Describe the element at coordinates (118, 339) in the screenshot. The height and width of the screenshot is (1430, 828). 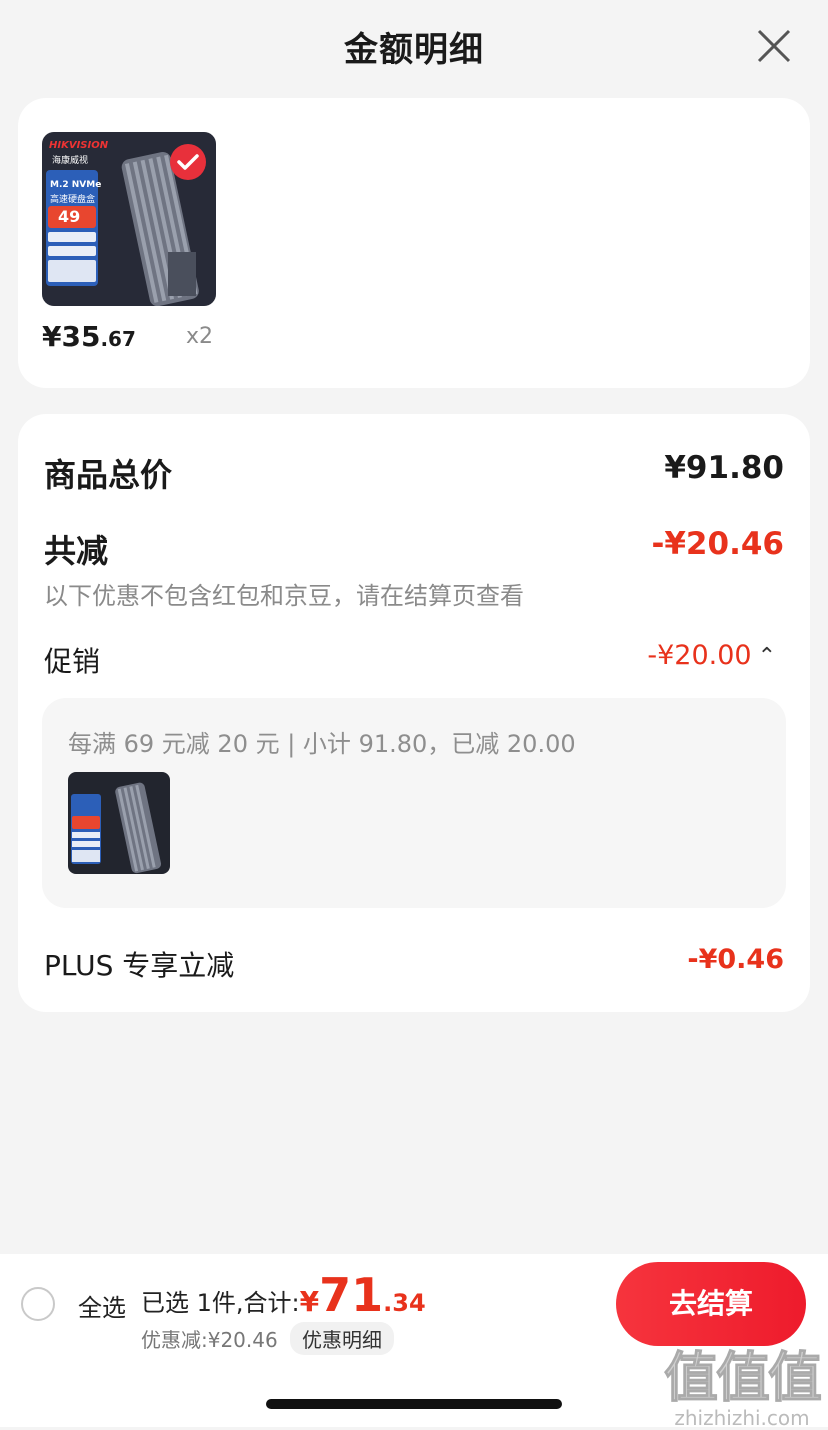
I see `price-decimal: .67` at that location.